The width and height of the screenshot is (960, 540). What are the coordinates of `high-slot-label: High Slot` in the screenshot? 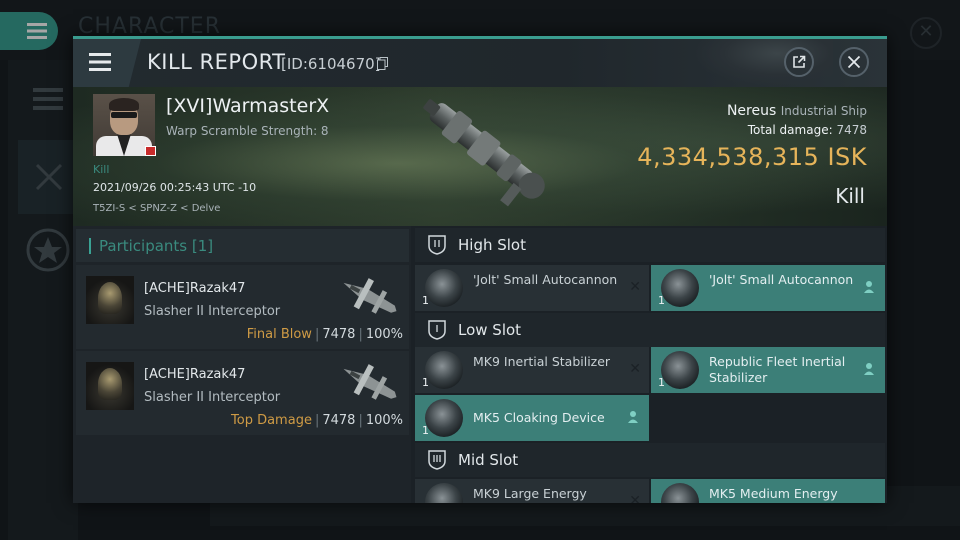 It's located at (492, 245).